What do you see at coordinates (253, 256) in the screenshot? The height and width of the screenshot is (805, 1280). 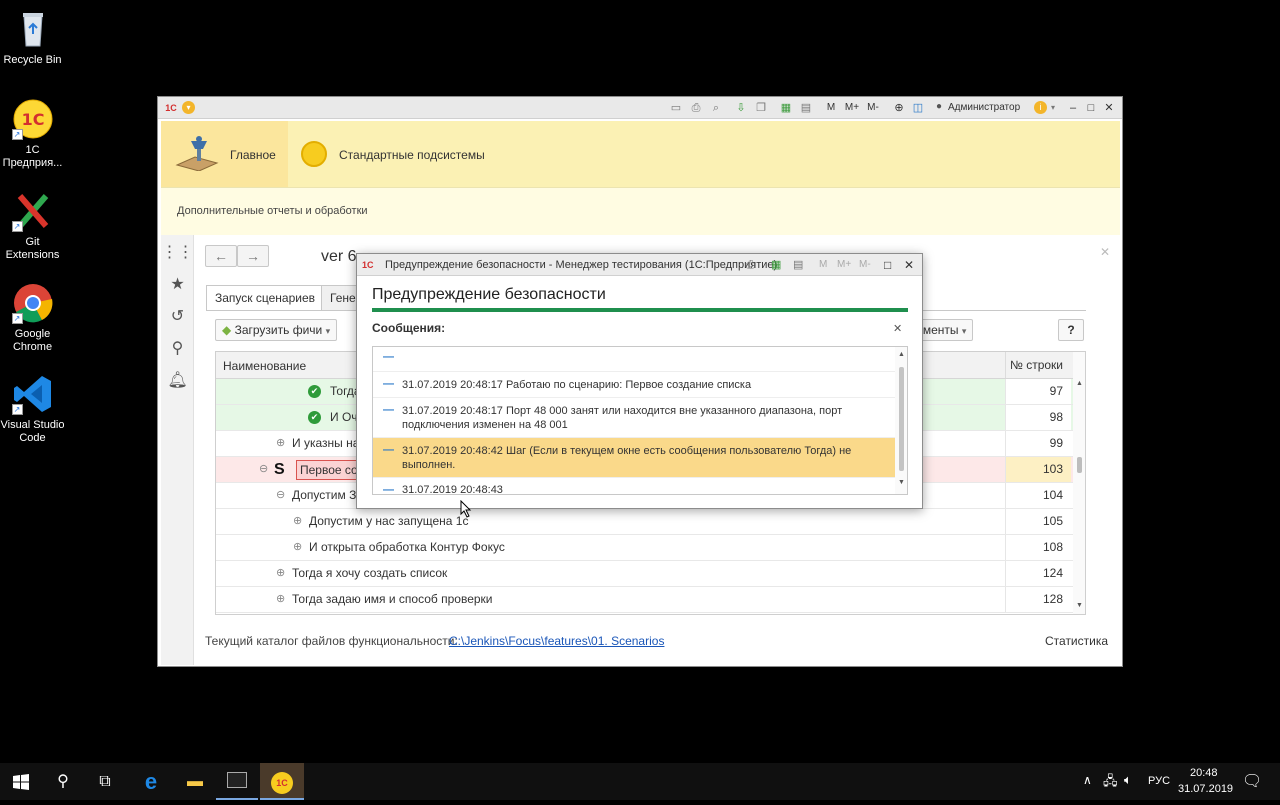 I see `forward-button: →` at bounding box center [253, 256].